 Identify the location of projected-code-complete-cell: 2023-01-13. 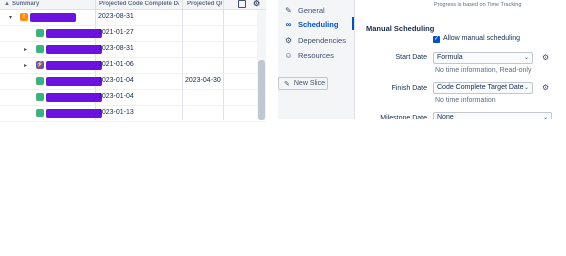
(116, 112).